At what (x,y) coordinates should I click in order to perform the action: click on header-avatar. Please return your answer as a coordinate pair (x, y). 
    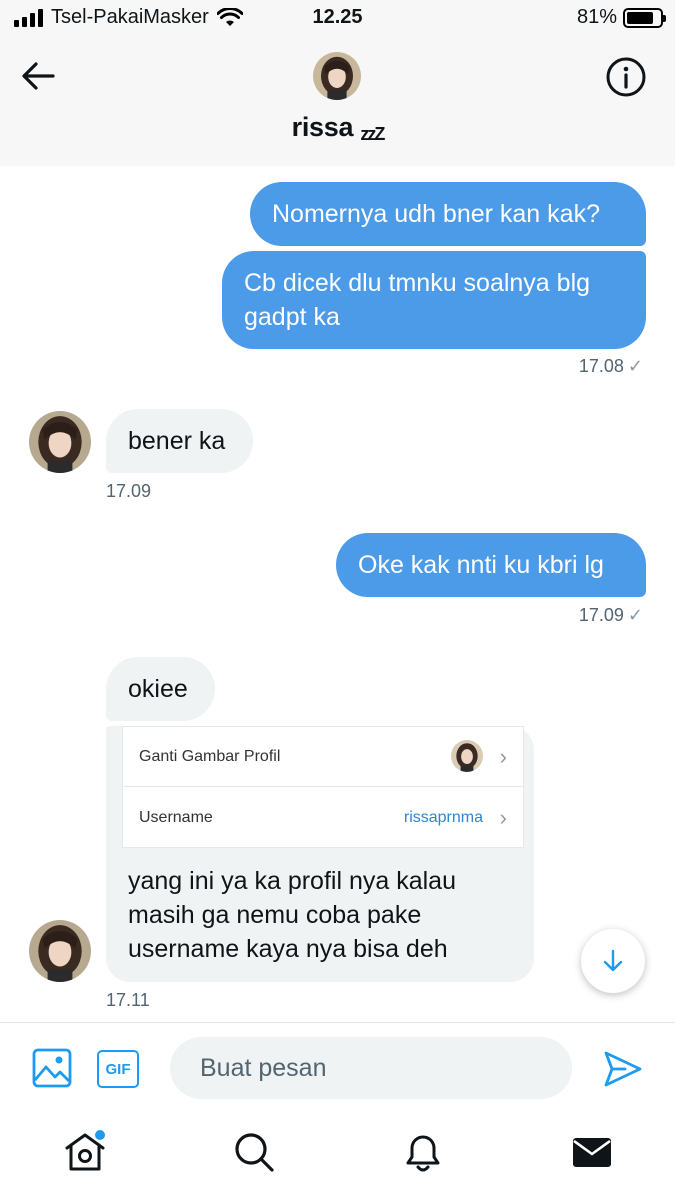
    Looking at the image, I should click on (337, 76).